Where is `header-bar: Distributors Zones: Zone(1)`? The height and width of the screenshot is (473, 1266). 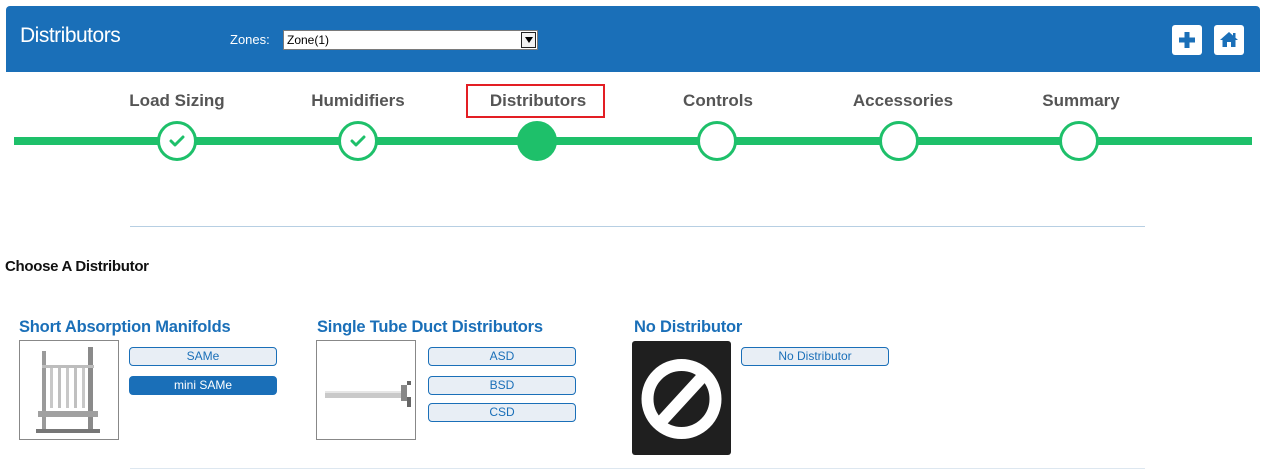
header-bar: Distributors Zones: Zone(1) is located at coordinates (633, 39).